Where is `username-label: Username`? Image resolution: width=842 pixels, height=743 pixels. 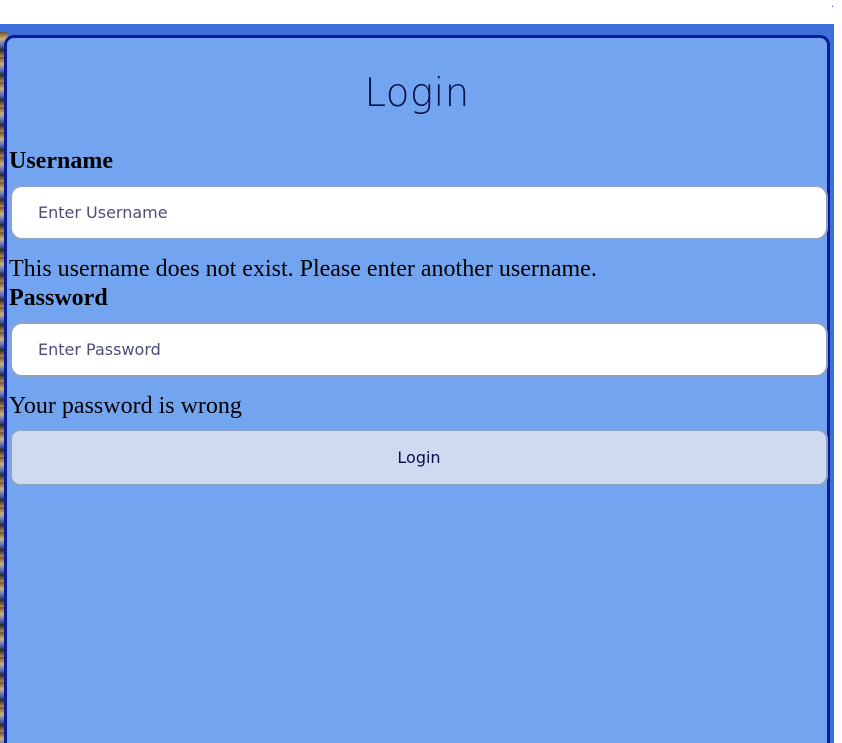 username-label: Username is located at coordinates (61, 161).